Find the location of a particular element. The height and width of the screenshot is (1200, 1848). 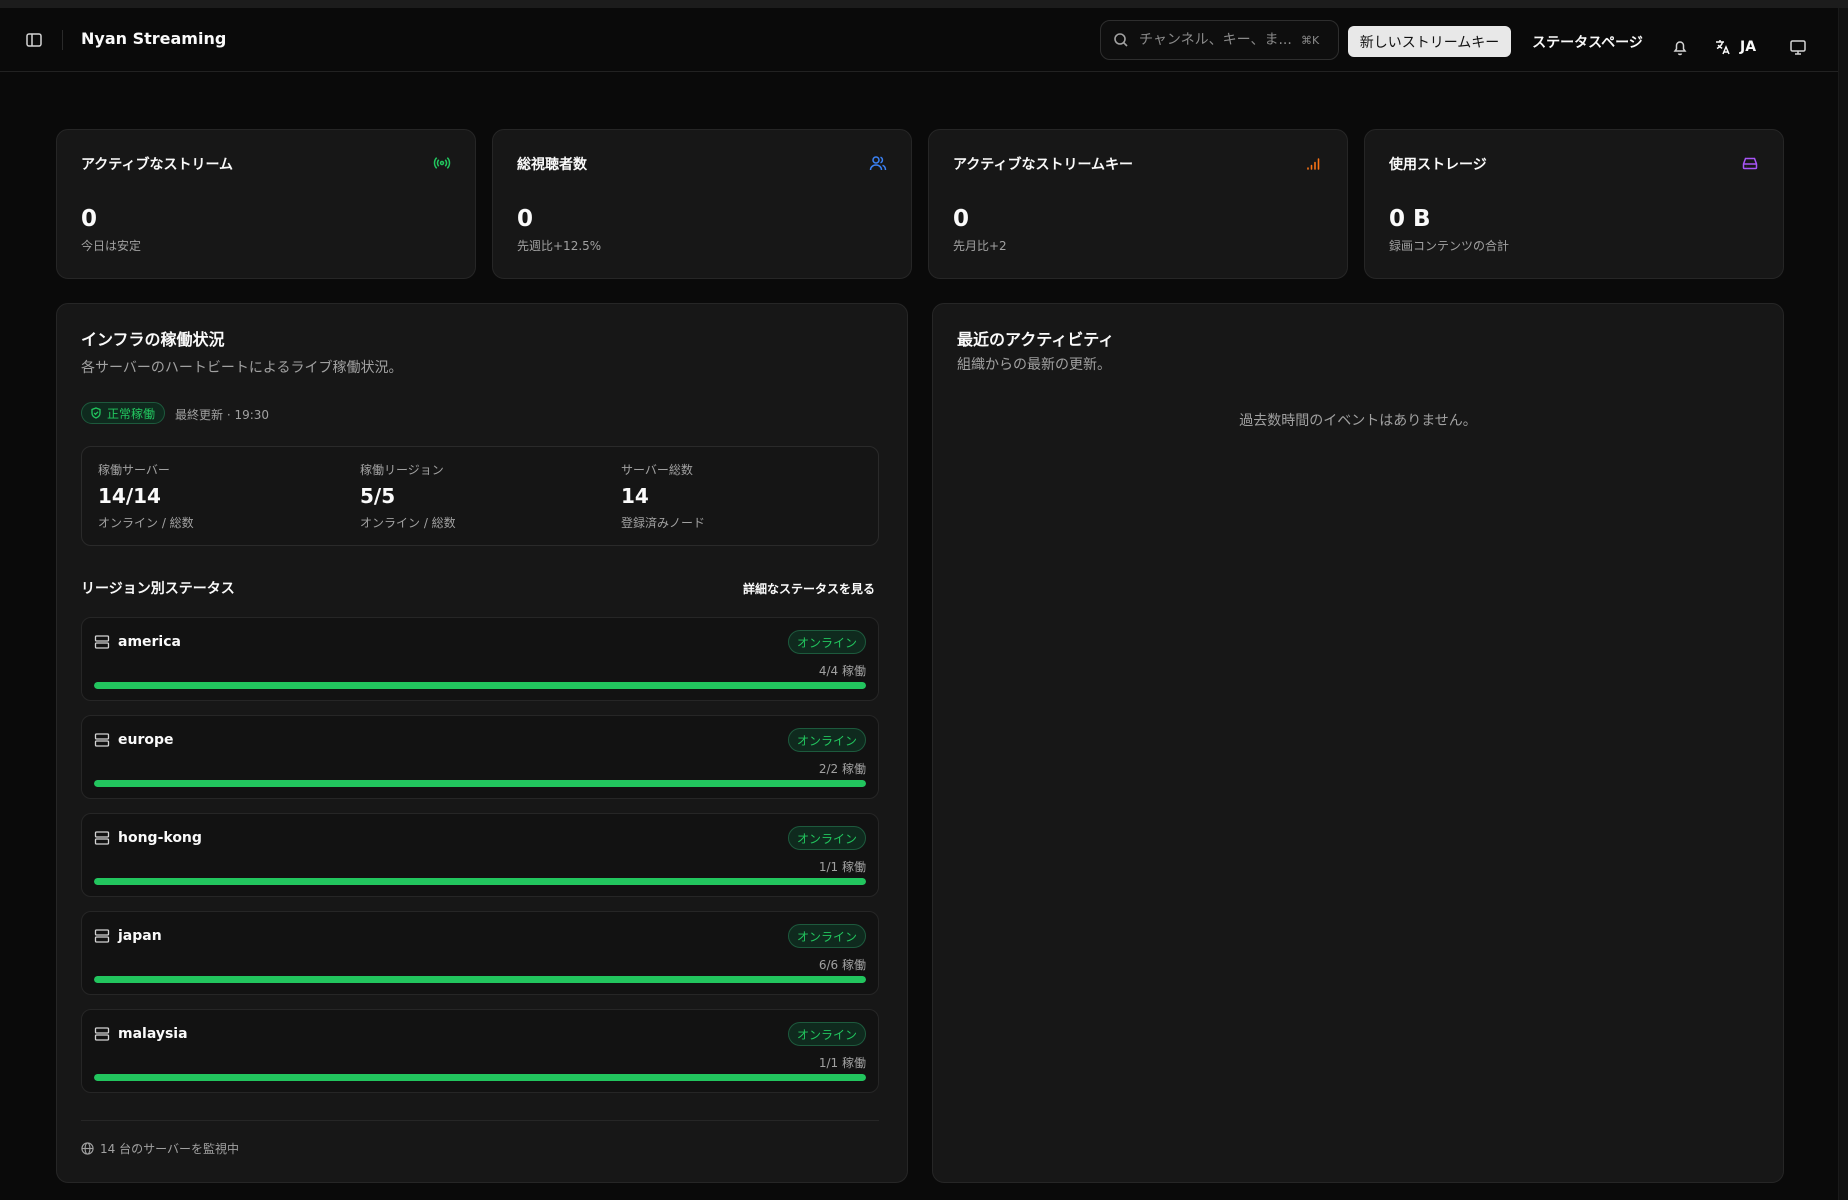

stat-card-total-viewers: 総視聴者数 0 先週比+12.5% is located at coordinates (702, 204).